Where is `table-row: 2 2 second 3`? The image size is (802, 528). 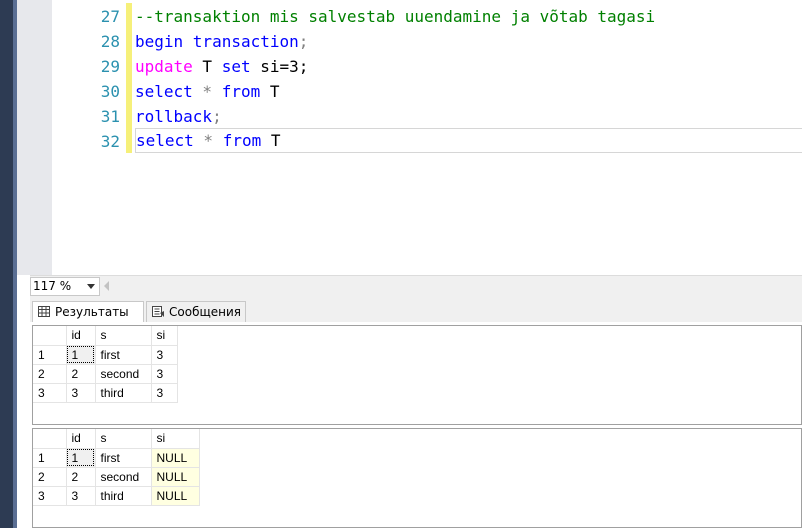 table-row: 2 2 second 3 is located at coordinates (105, 374).